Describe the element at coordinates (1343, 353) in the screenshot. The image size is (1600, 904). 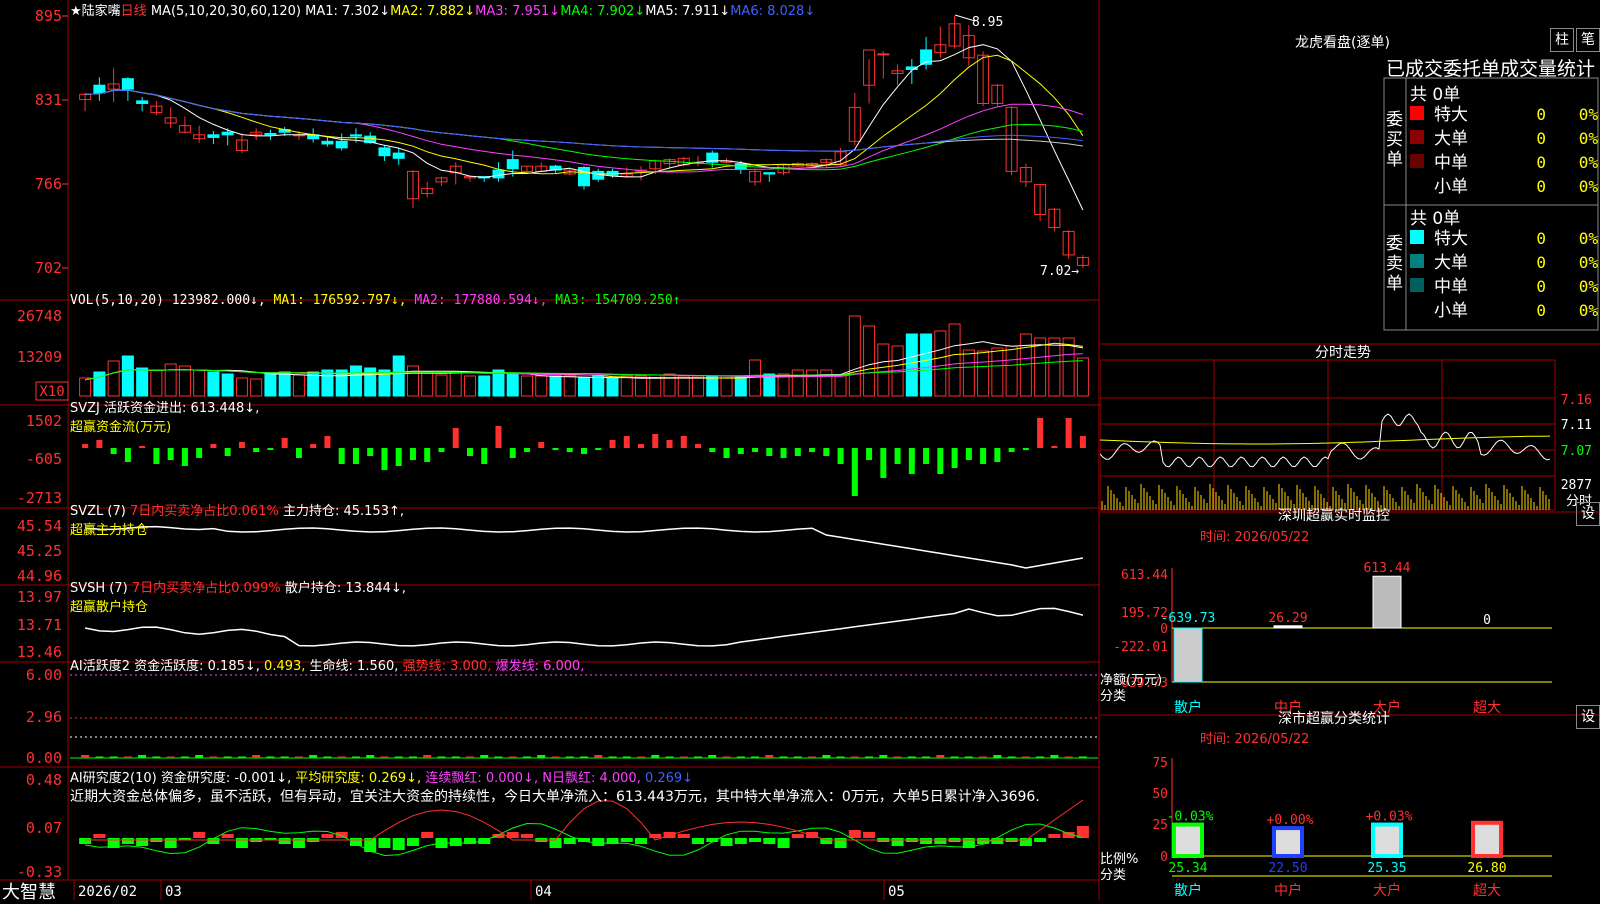
I see `minute-title: 分时走势` at that location.